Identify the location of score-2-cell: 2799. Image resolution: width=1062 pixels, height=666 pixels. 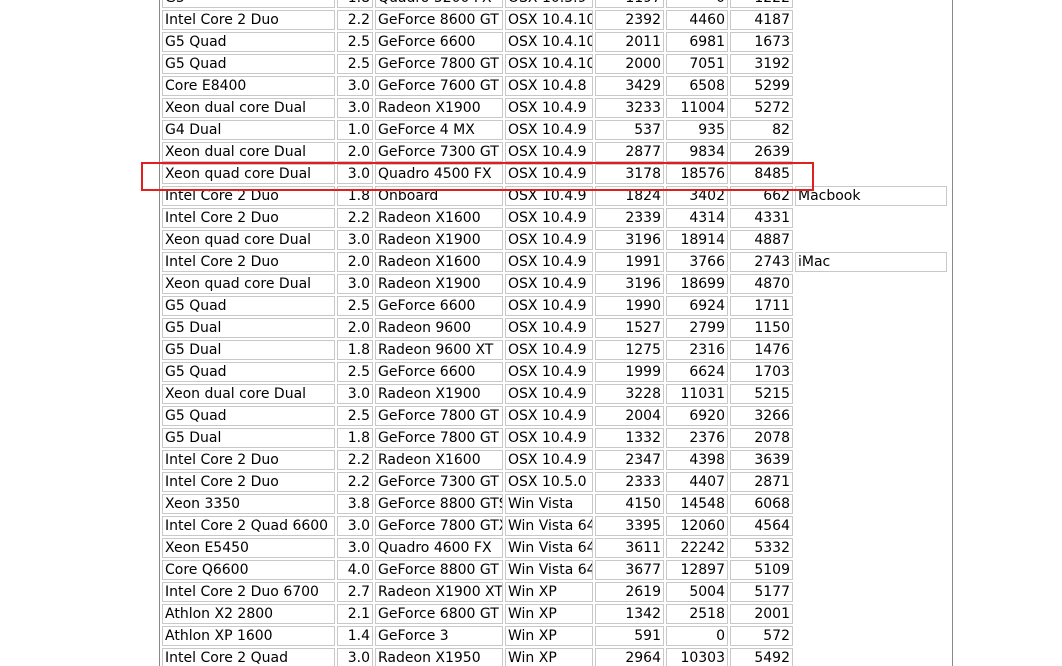
(697, 328).